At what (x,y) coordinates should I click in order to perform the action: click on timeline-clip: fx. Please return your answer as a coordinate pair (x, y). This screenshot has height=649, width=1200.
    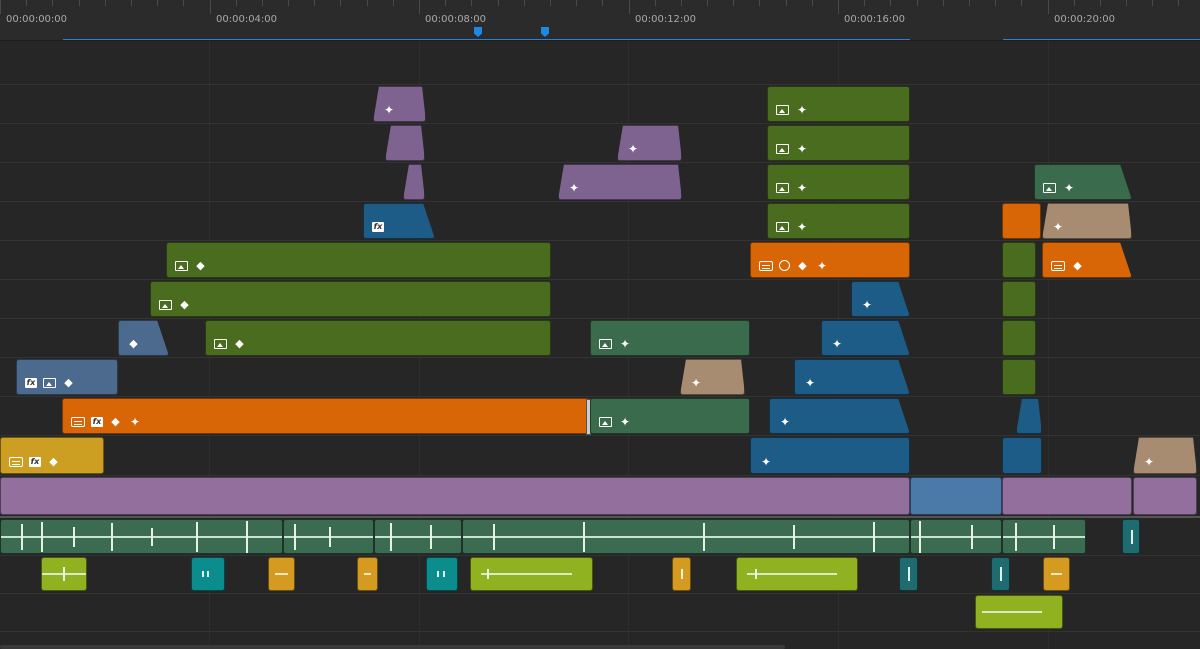
    Looking at the image, I should click on (399, 221).